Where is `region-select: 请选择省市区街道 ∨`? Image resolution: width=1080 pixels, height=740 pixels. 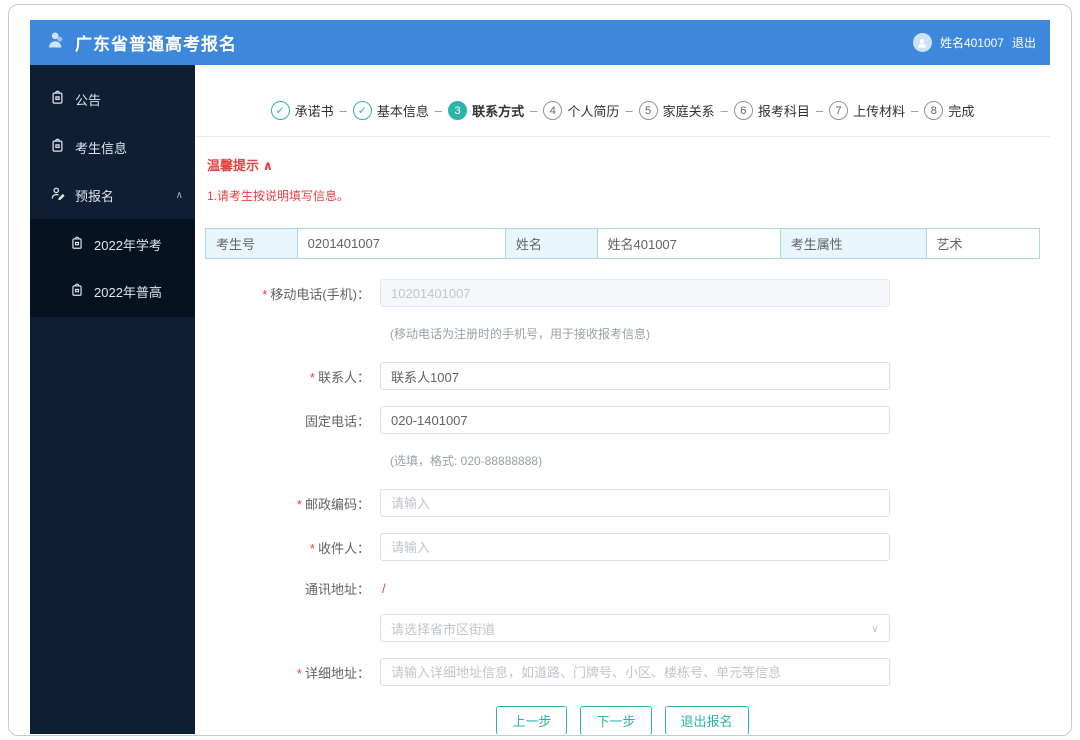 region-select: 请选择省市区街道 ∨ is located at coordinates (635, 628).